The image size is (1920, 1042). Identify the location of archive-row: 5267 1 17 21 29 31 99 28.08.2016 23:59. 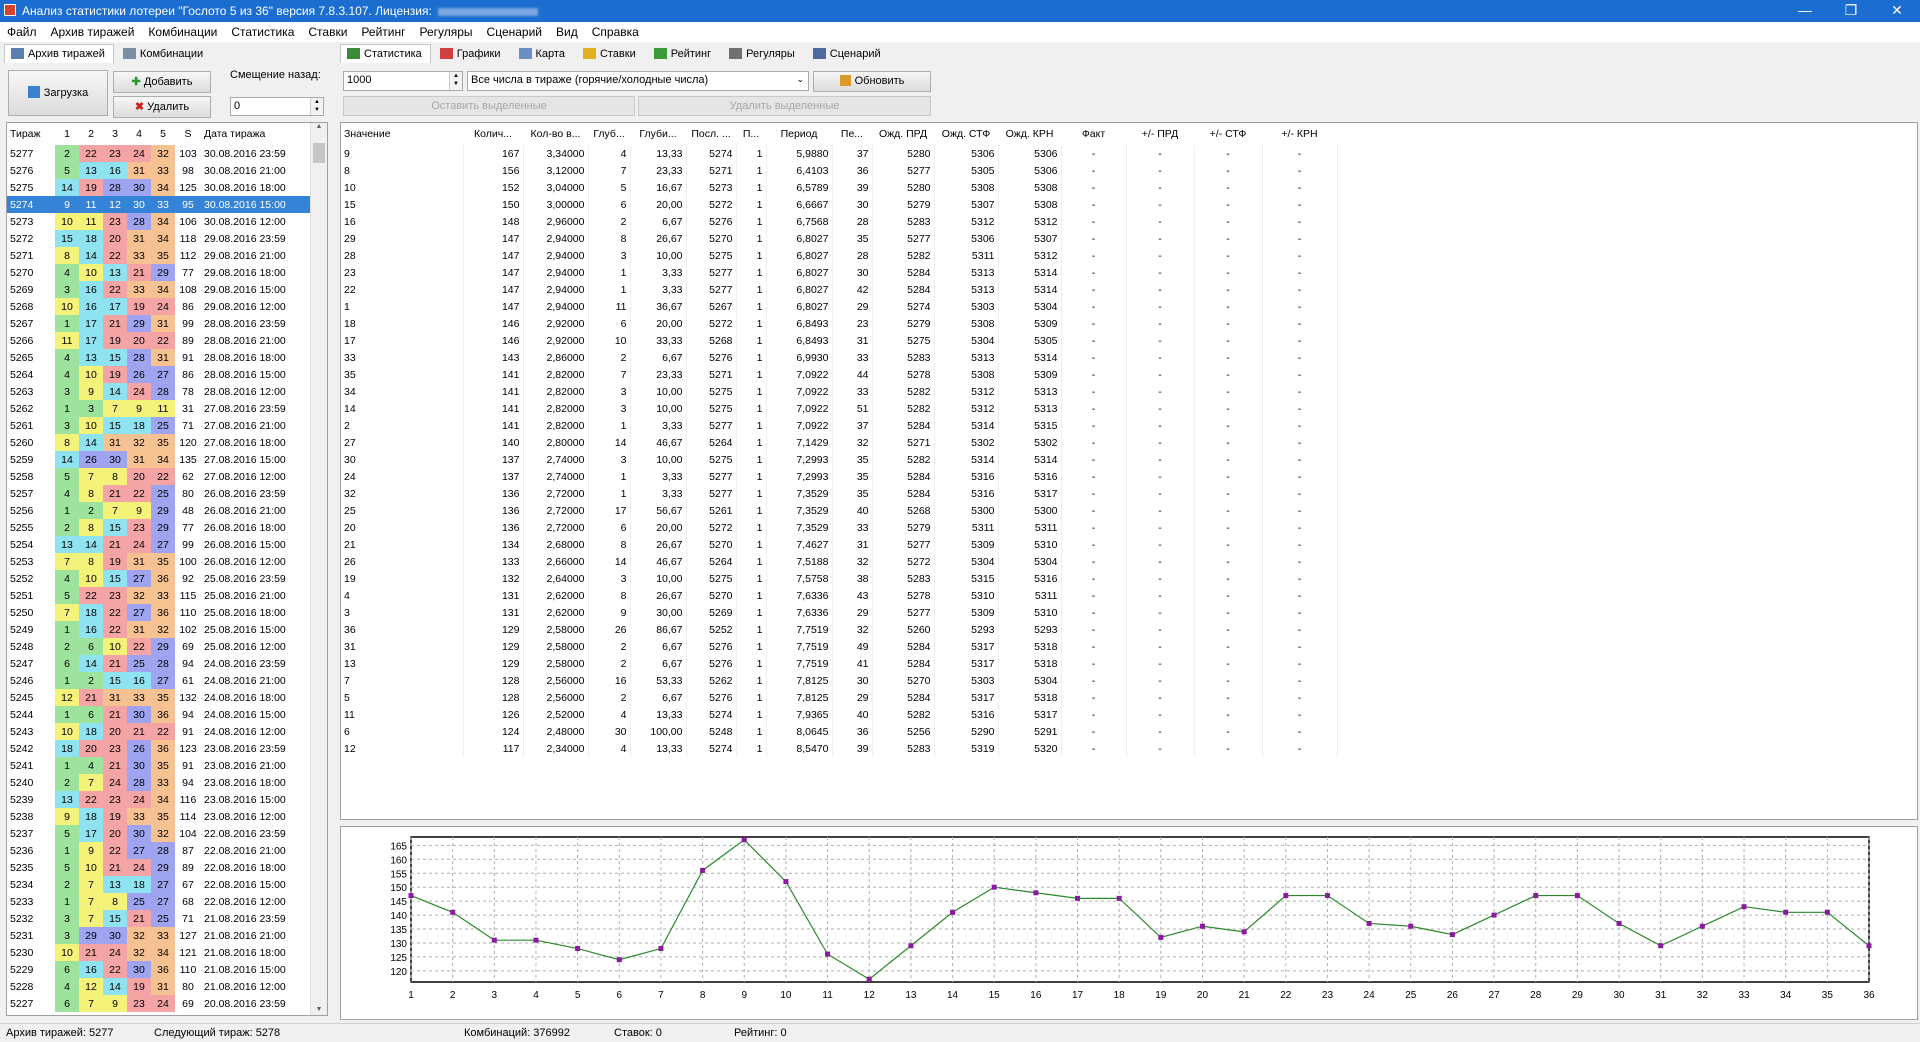
(159, 323).